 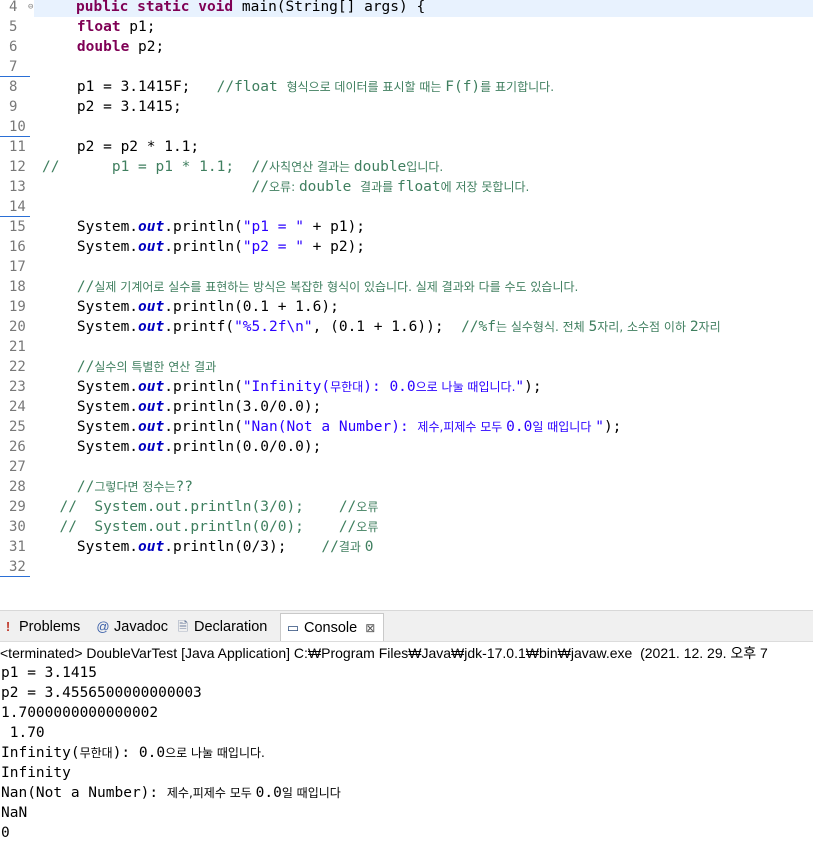 I want to click on line-number: 11, so click(x=17, y=147).